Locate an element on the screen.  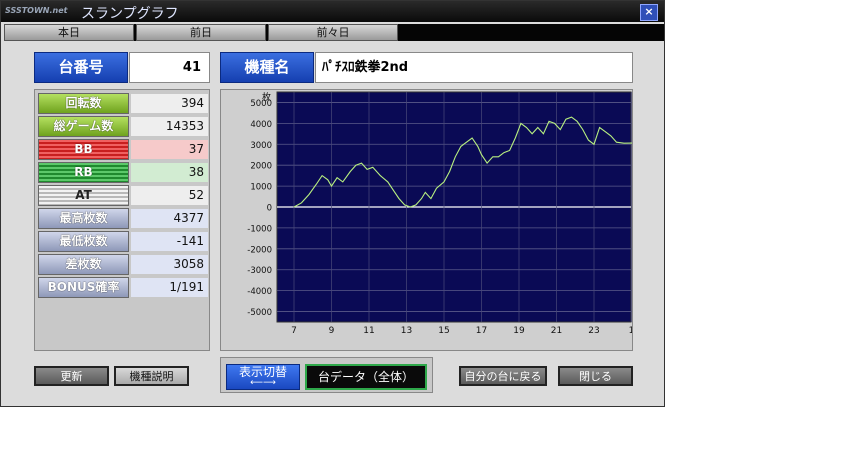
stat-value: 52 is located at coordinates (169, 195).